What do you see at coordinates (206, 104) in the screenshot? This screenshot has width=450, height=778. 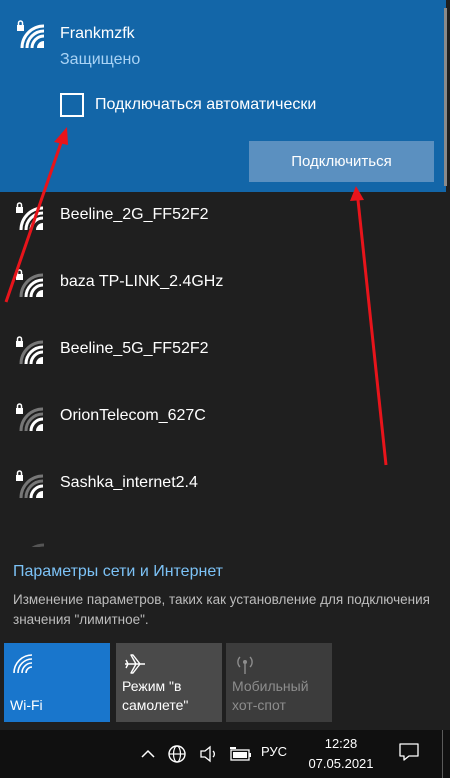 I see `auto-connect-label: Подключаться автоматически` at bounding box center [206, 104].